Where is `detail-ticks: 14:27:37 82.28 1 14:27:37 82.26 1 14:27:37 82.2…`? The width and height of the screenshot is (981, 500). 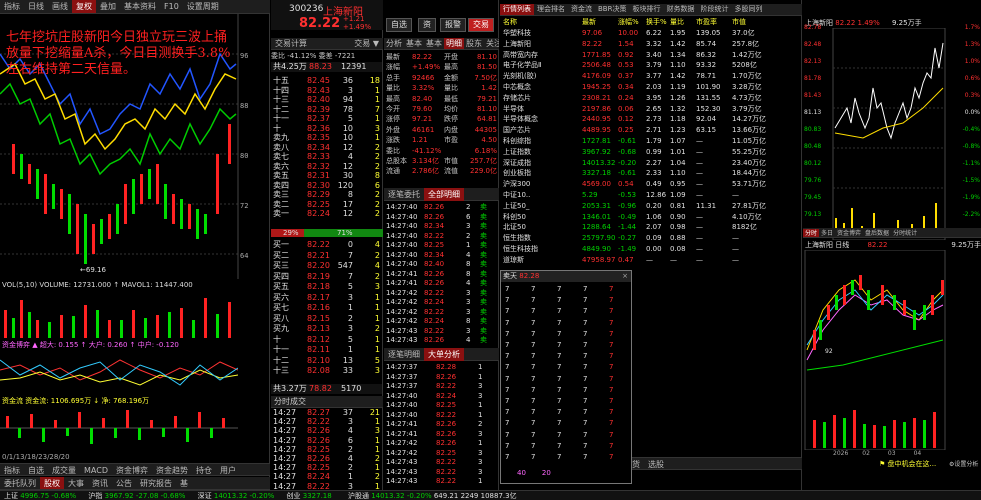
detail-ticks: 14:27:37 82.28 1 14:27:37 82.26 1 14:27:37 82.2… is located at coordinates (441, 426).